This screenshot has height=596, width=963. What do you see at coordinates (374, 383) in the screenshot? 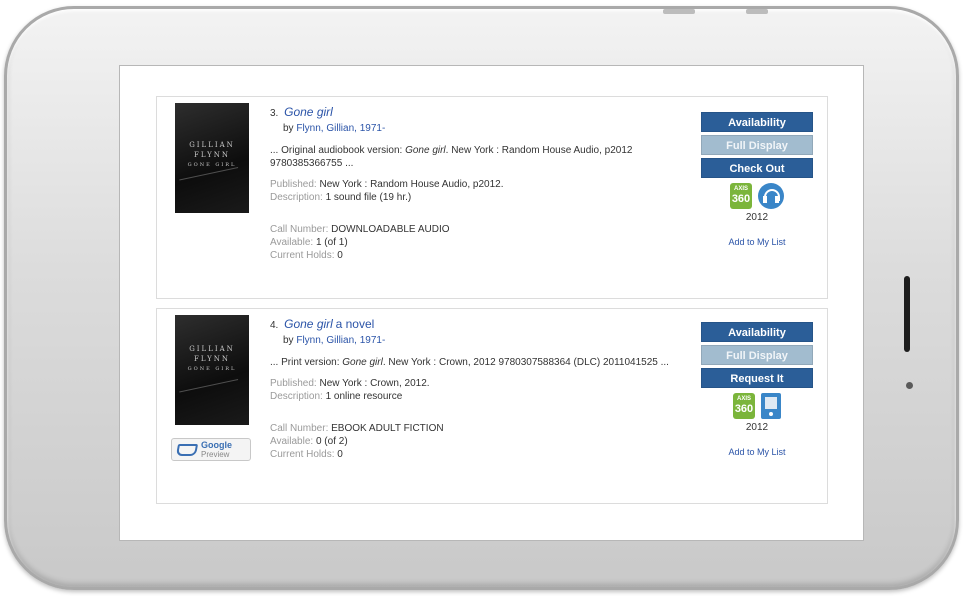
I see `published-value: New York : Crown, 2012.` at bounding box center [374, 383].